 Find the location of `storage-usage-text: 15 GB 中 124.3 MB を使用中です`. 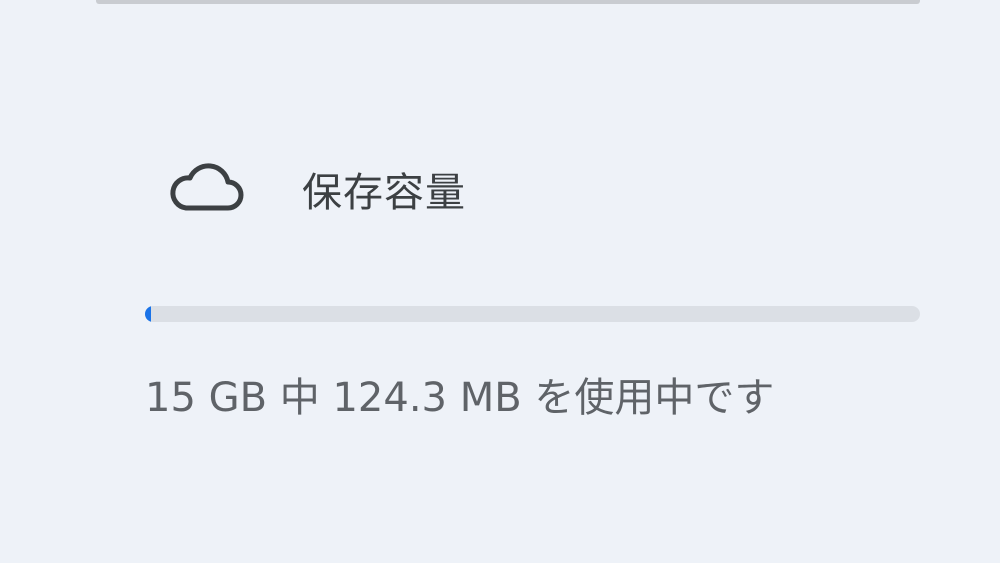

storage-usage-text: 15 GB 中 124.3 MB を使用中です is located at coordinates (460, 398).